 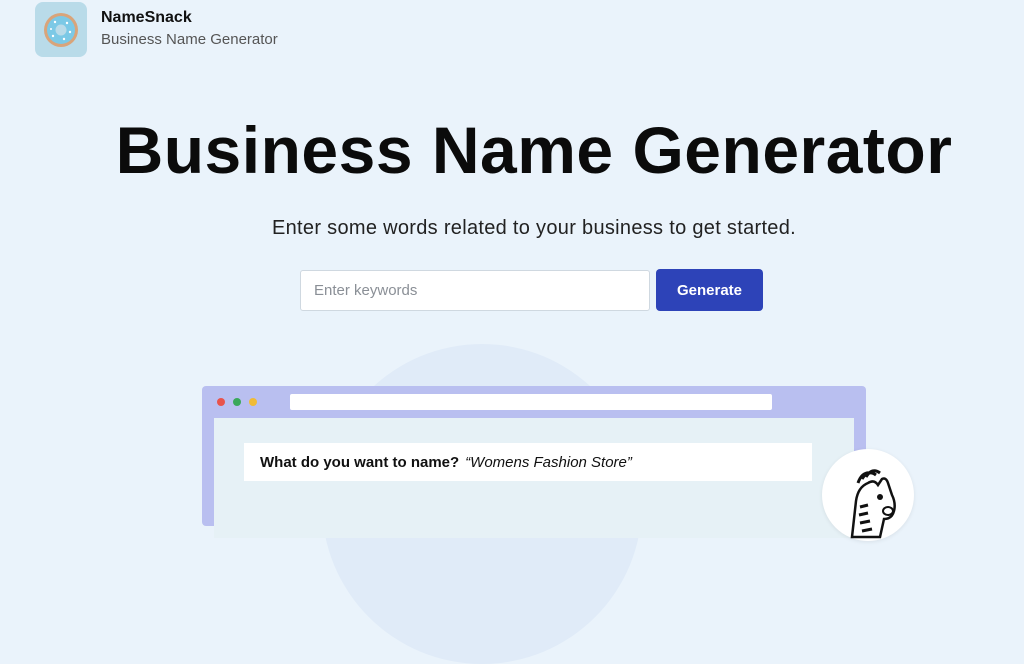 I want to click on zebra-mascot-icon, so click(x=873, y=504).